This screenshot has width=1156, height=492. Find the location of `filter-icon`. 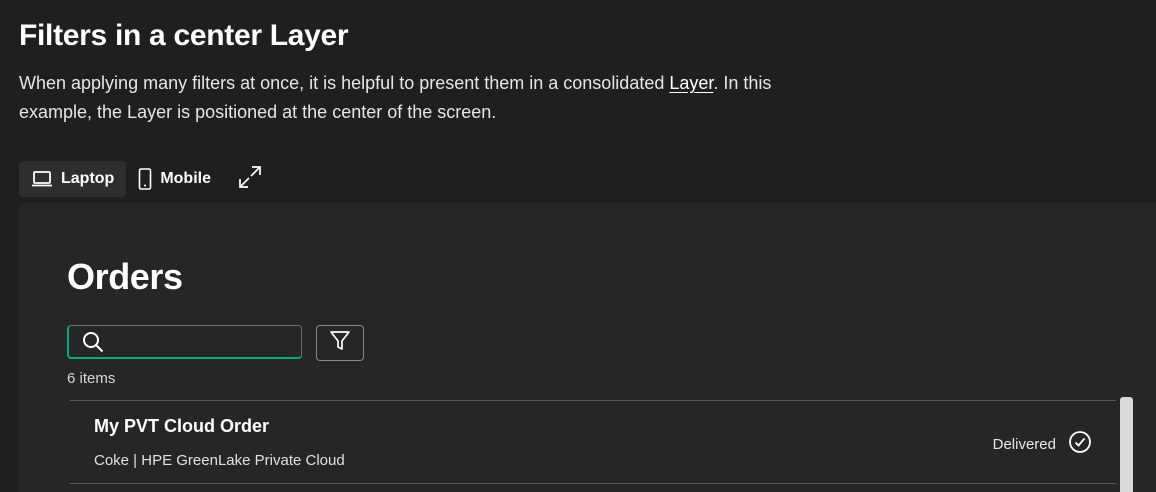

filter-icon is located at coordinates (340, 343).